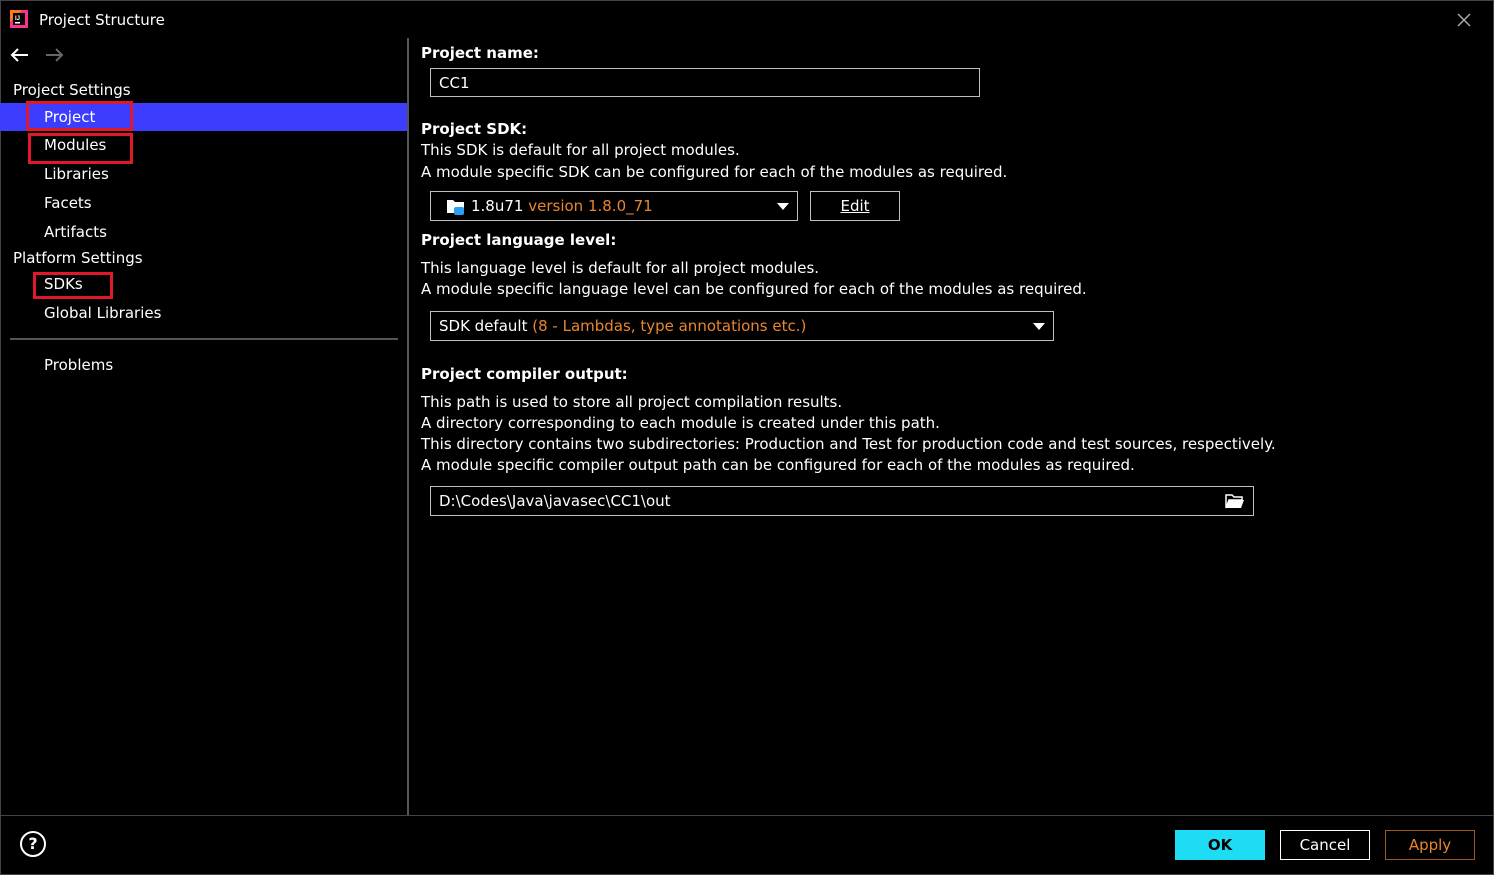 Image resolution: width=1494 pixels, height=875 pixels. Describe the element at coordinates (102, 20) in the screenshot. I see `window-title: Project Structure` at that location.